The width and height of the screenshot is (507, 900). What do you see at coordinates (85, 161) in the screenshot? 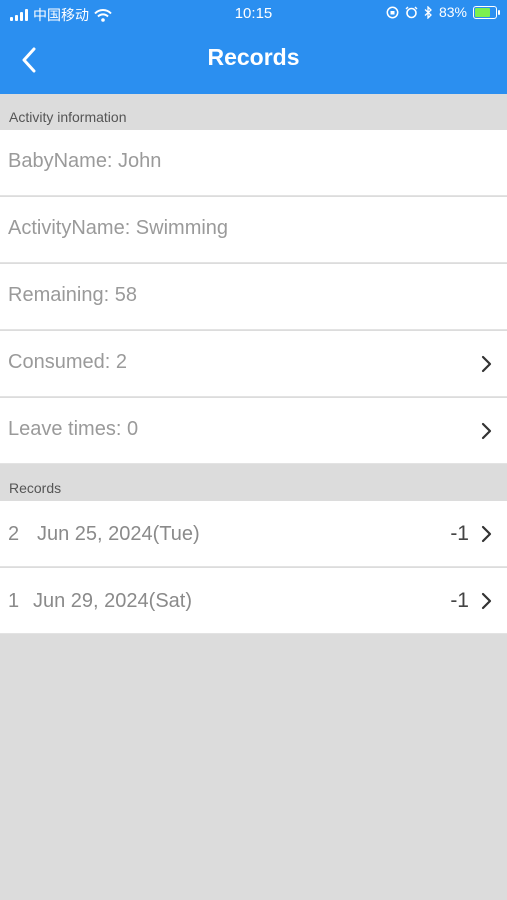
I see `baby-name-label: BabyName: John` at bounding box center [85, 161].